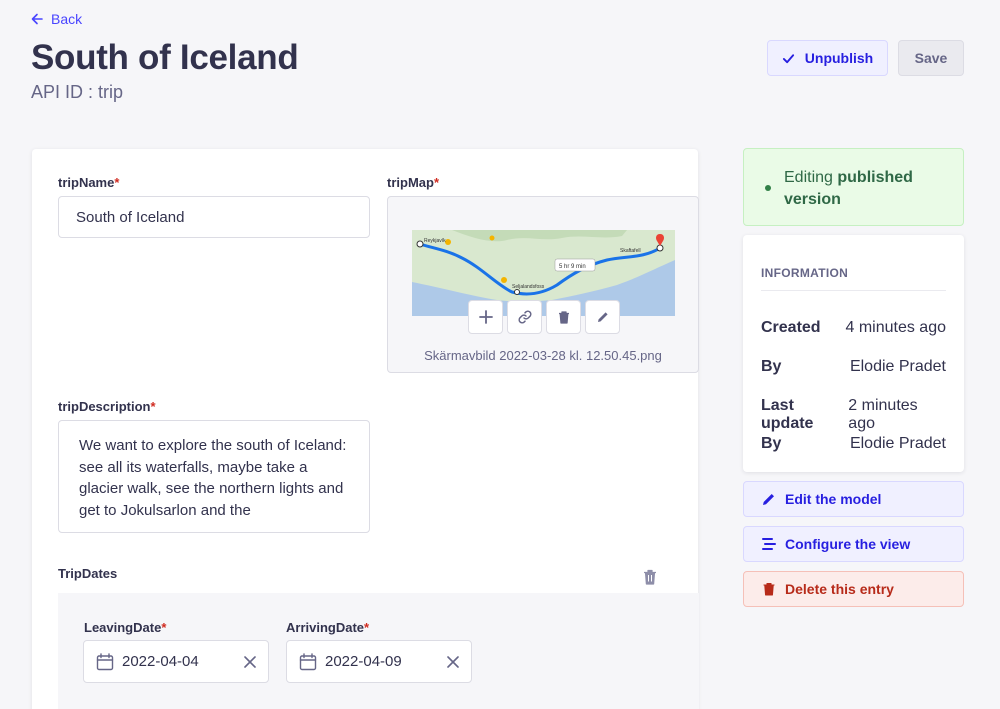  Describe the element at coordinates (528, 287) in the screenshot. I see `svg-text: Seljalandsfoss` at that location.